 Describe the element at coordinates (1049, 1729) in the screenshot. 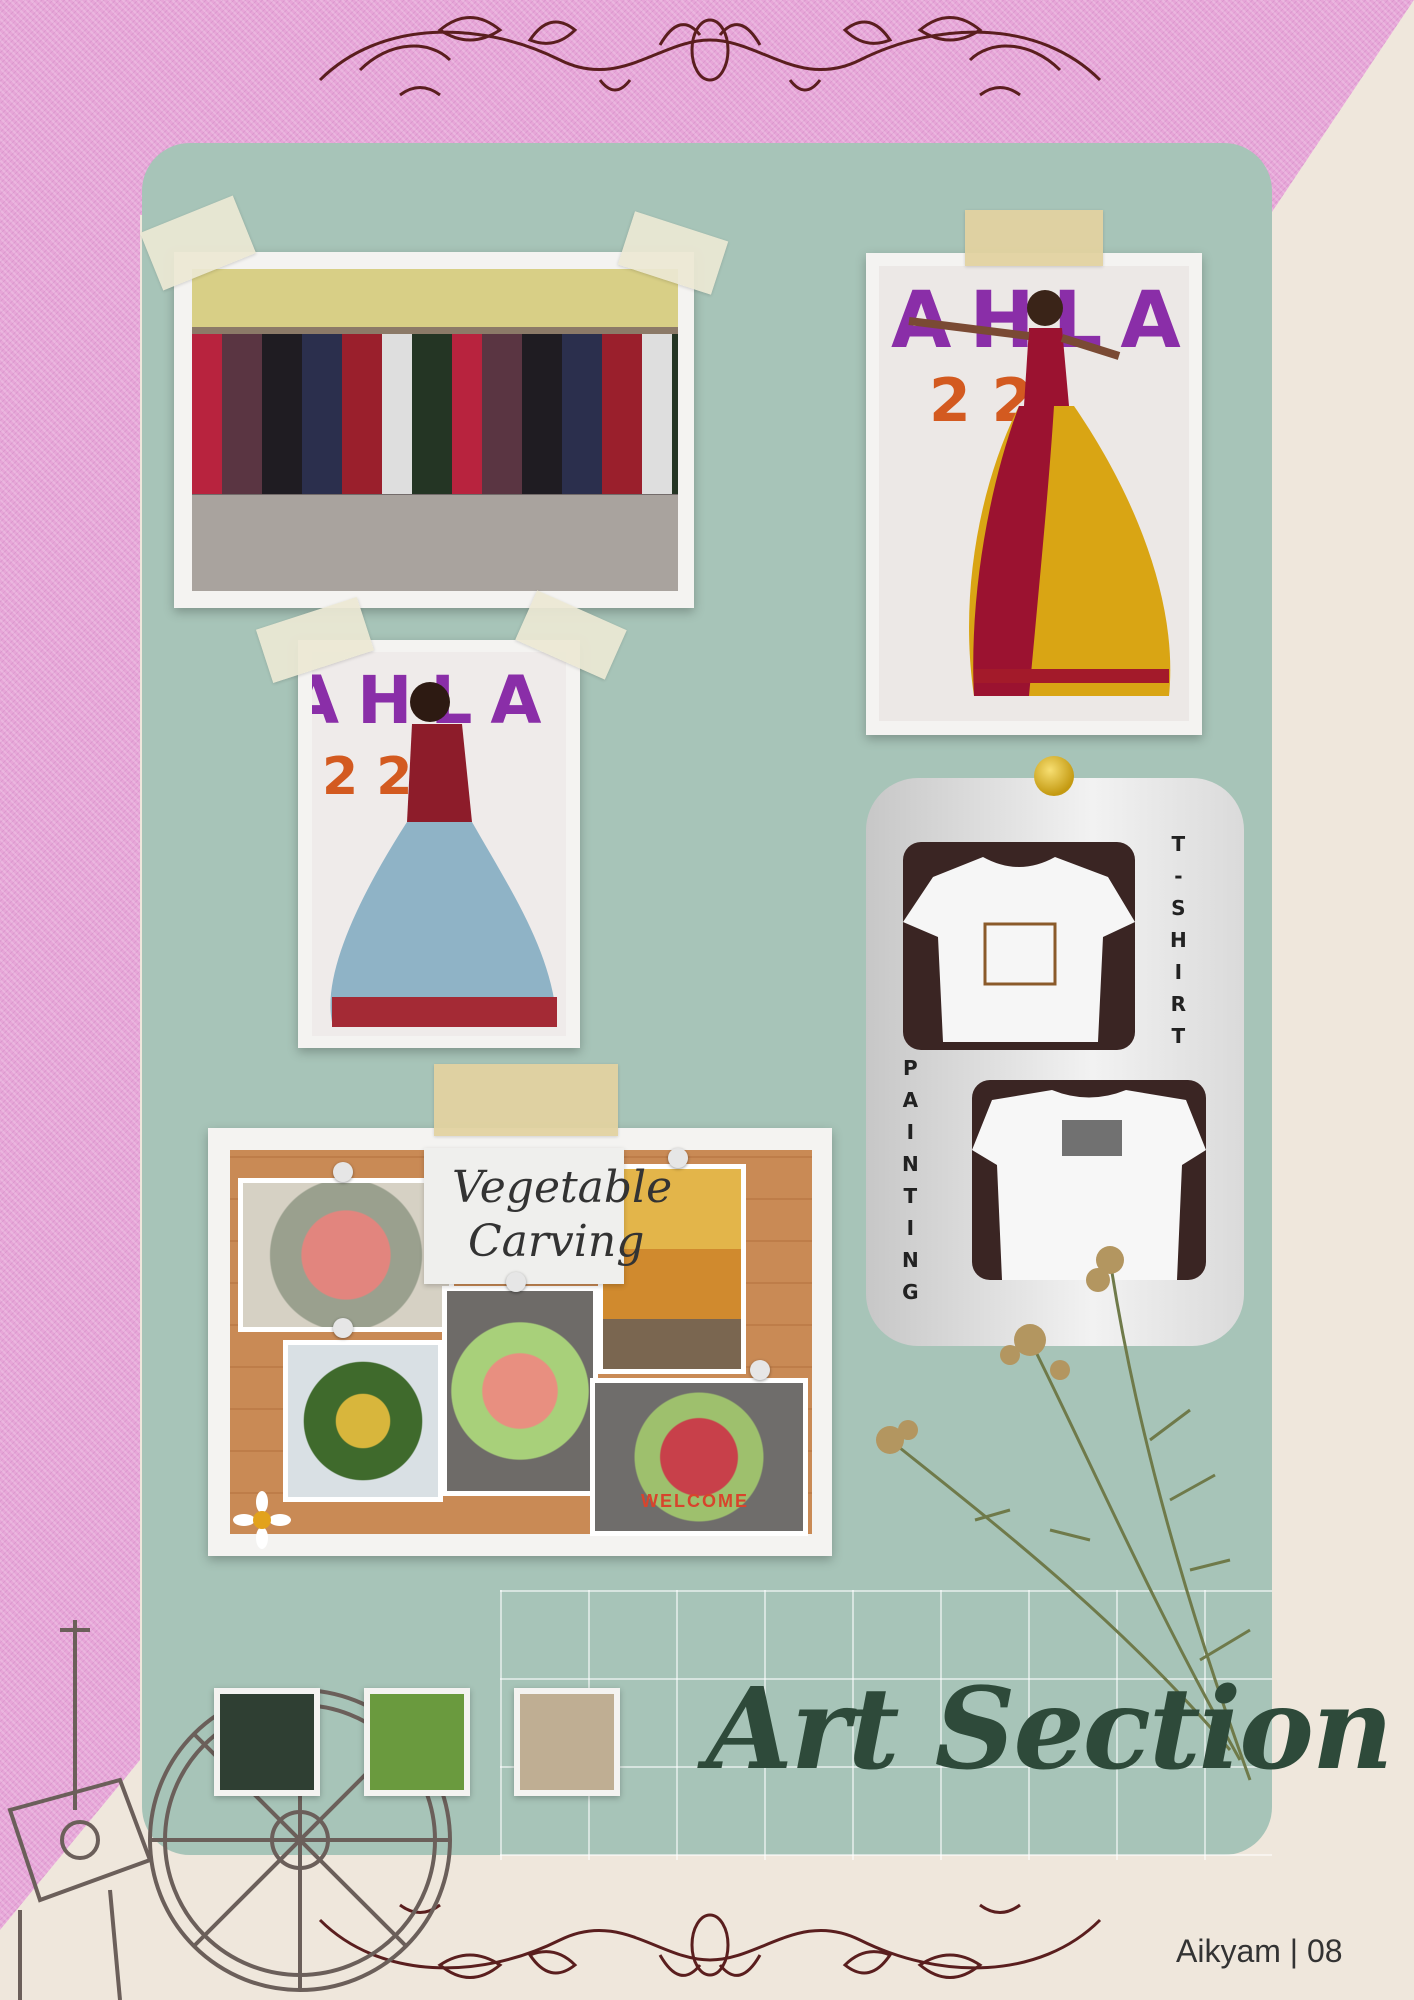

I see `section-title: Art Section` at that location.